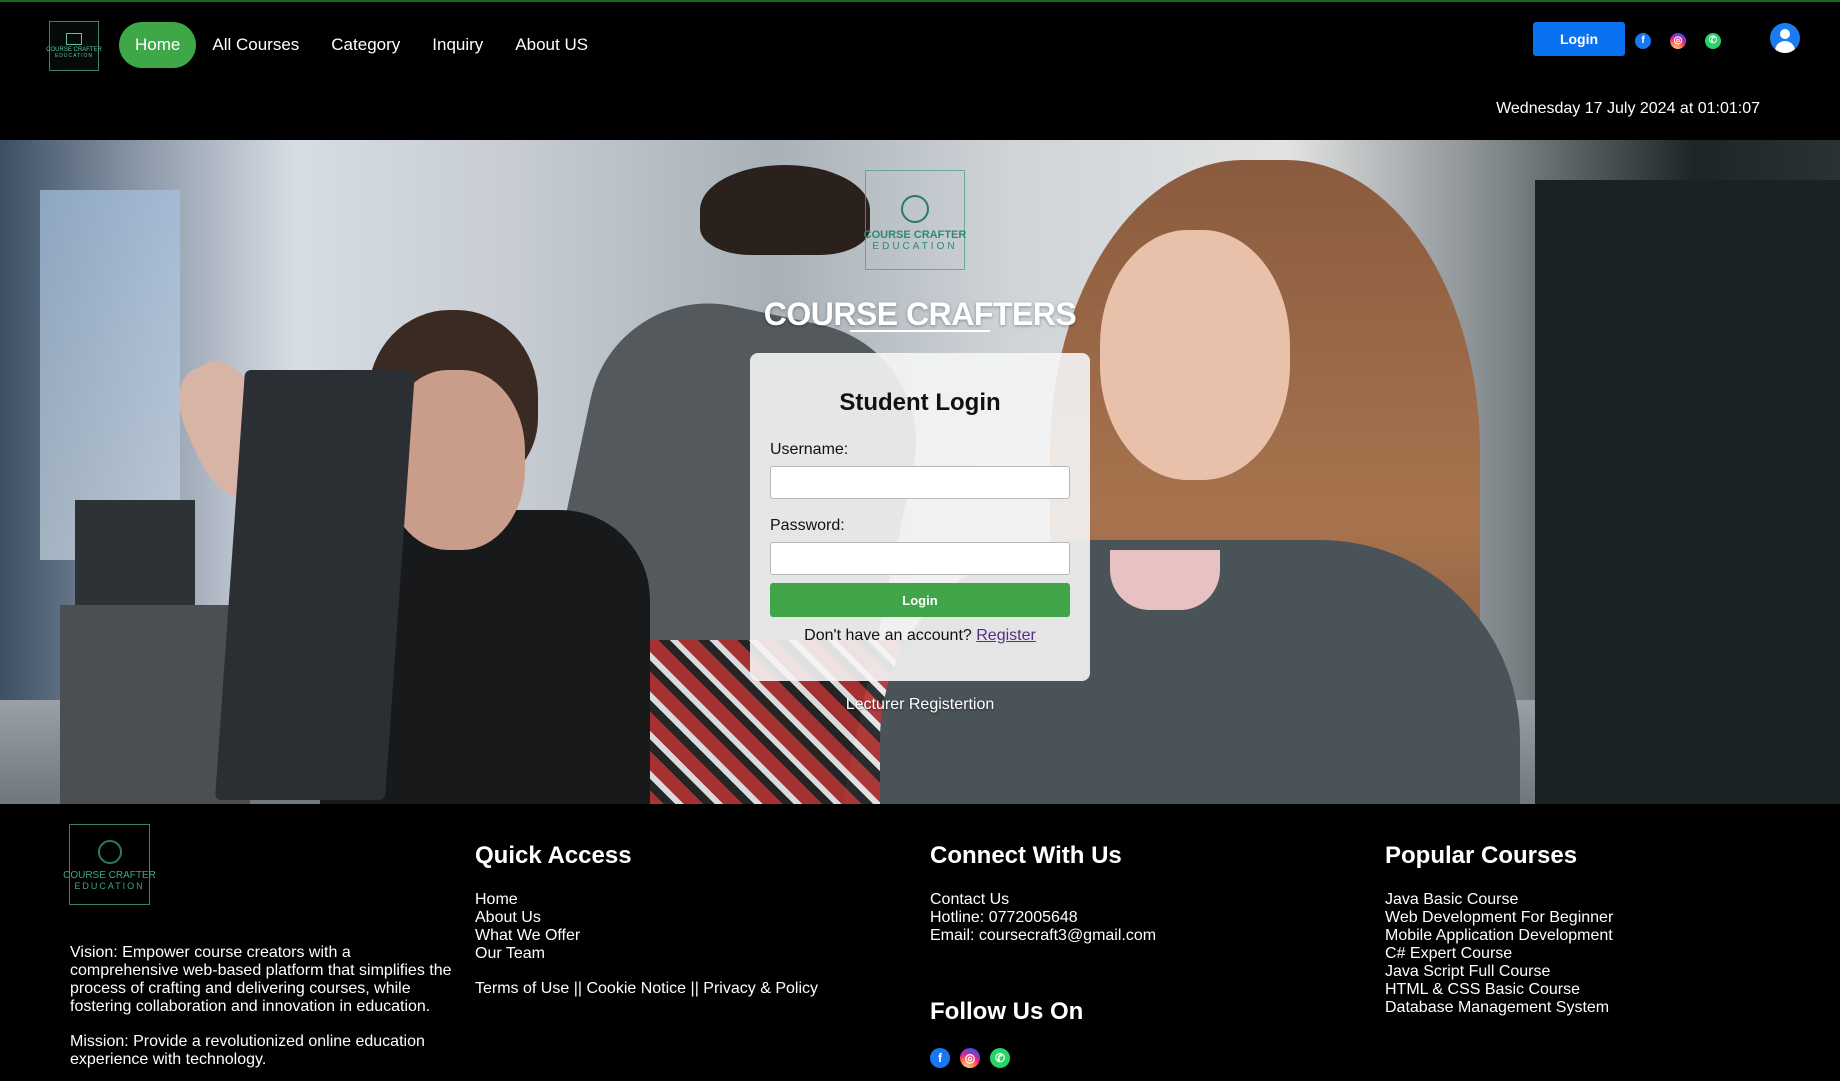 The image size is (1840, 1081). I want to click on quick-access-heading: Quick Access, so click(553, 855).